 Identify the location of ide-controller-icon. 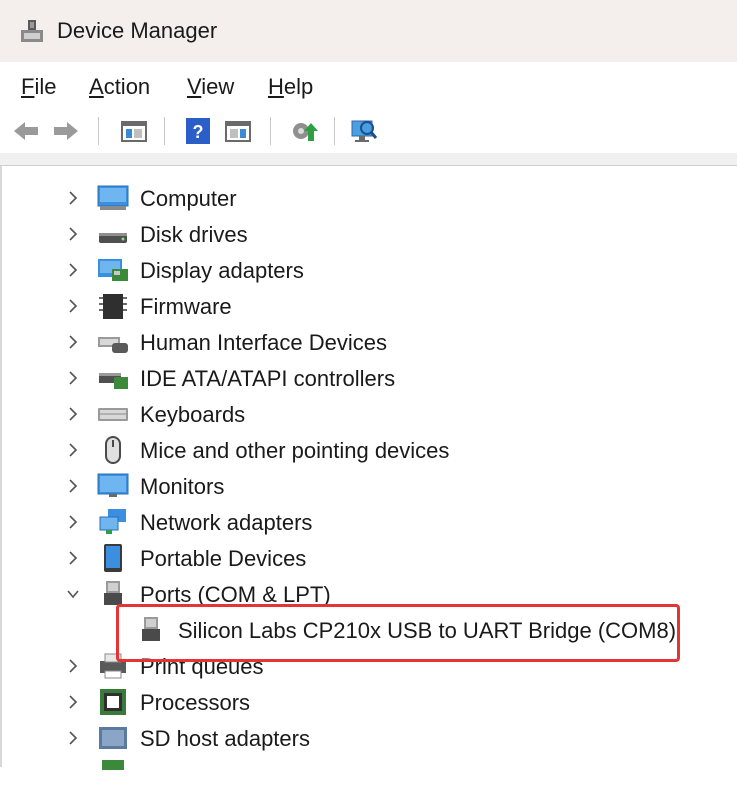
(113, 381).